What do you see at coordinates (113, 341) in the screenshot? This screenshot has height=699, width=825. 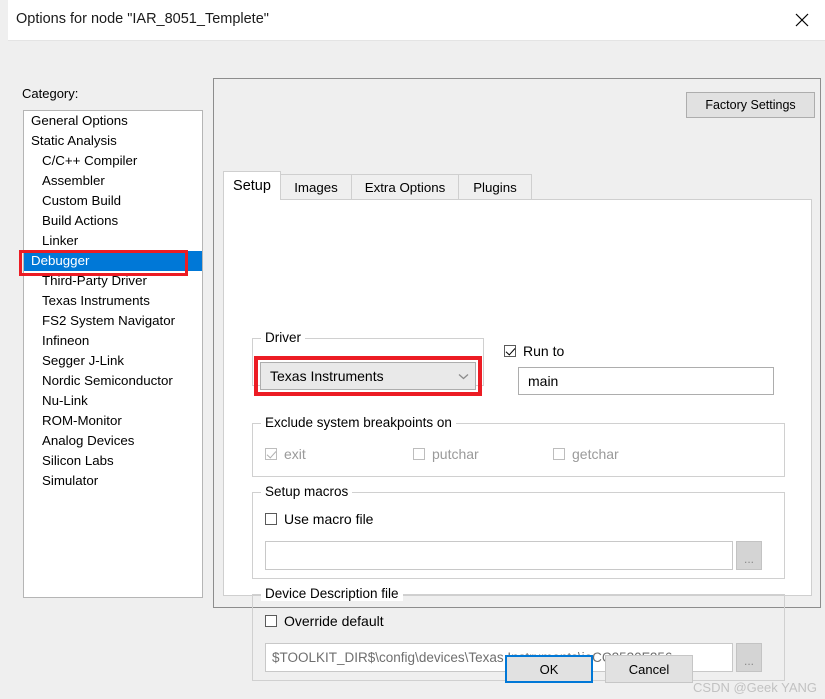 I see `category-item-infineon: Infineon` at bounding box center [113, 341].